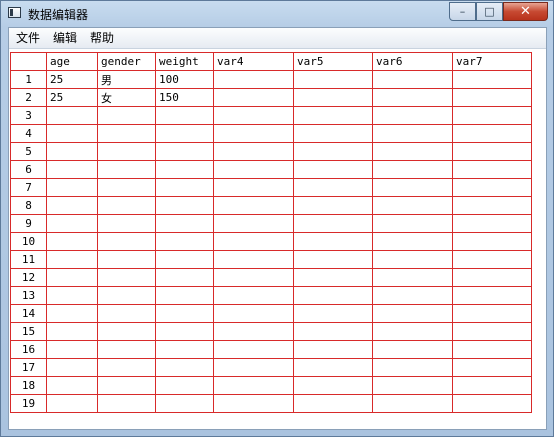 This screenshot has height=437, width=554. Describe the element at coordinates (28, 61) in the screenshot. I see `corner-cell` at that location.